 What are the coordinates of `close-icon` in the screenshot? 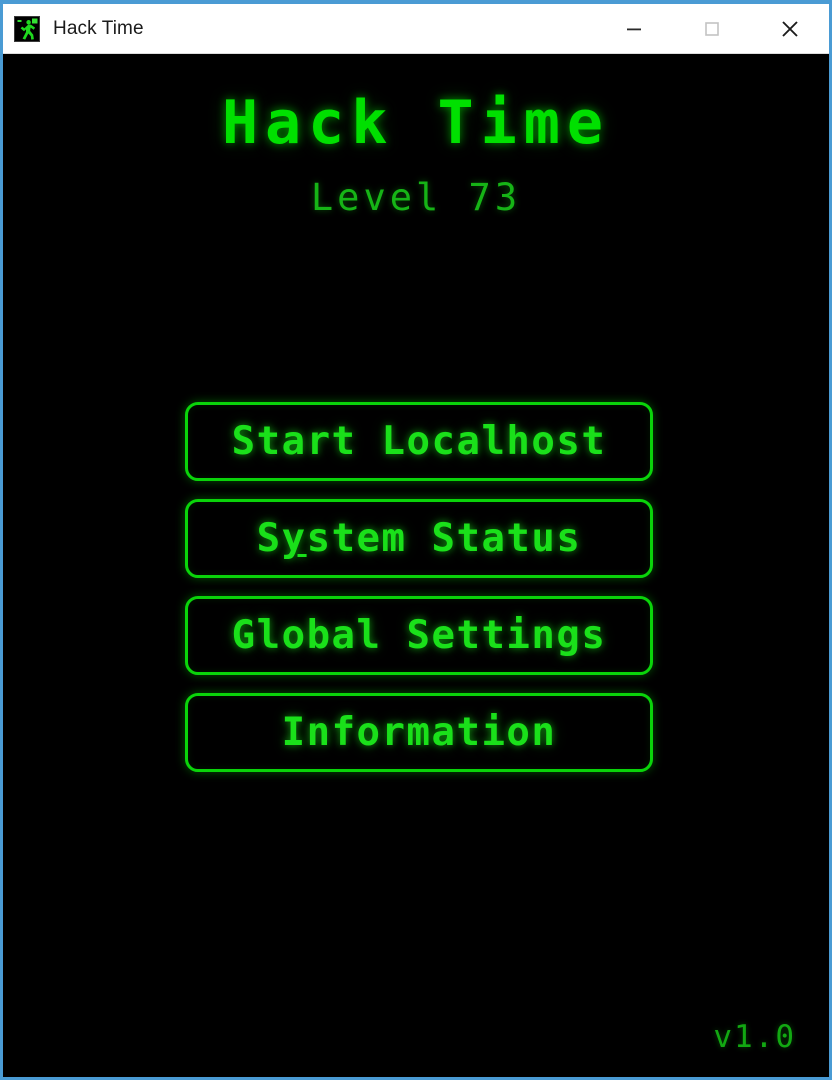 It's located at (790, 29).